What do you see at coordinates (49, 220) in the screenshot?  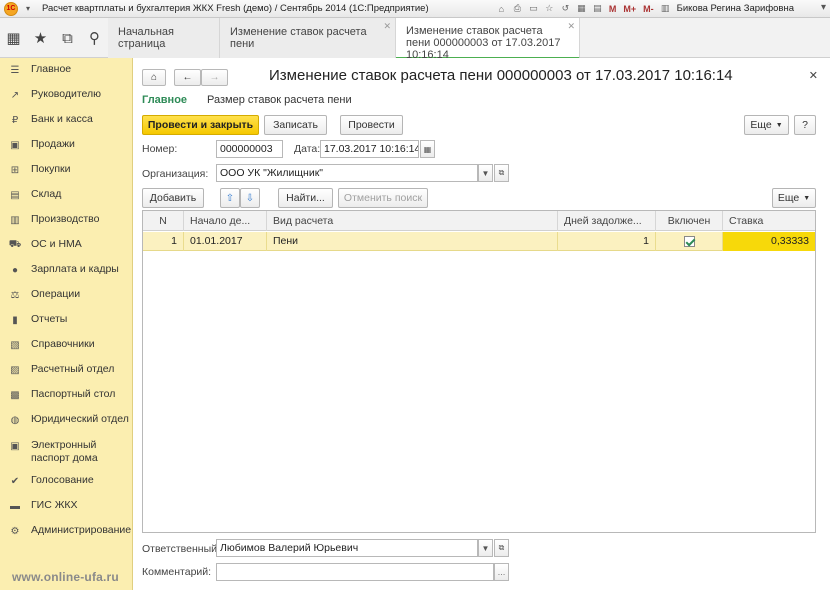 I see `sidebar-item: ▥ Производство` at bounding box center [49, 220].